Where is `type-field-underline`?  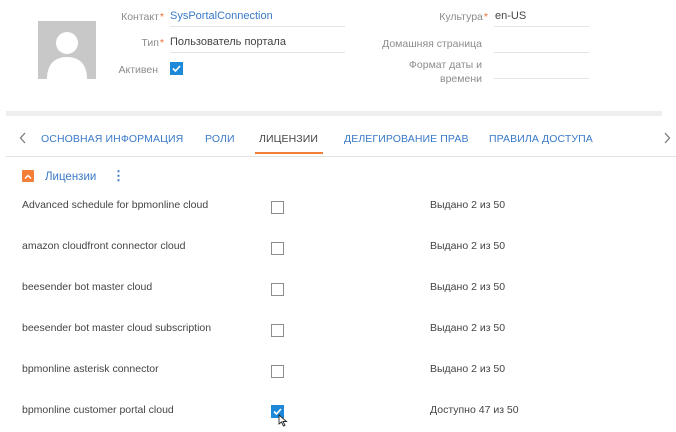
type-field-underline is located at coordinates (257, 52).